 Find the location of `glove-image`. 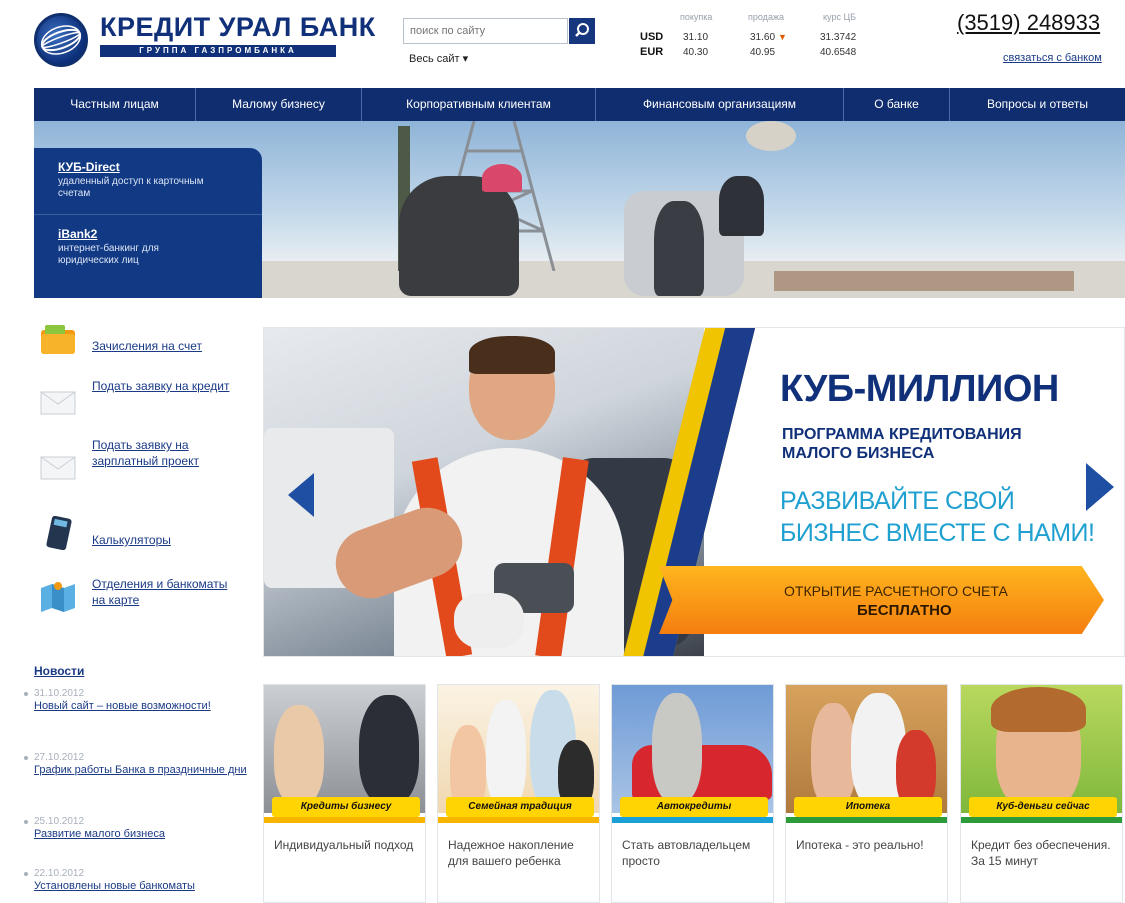

glove-image is located at coordinates (489, 620).